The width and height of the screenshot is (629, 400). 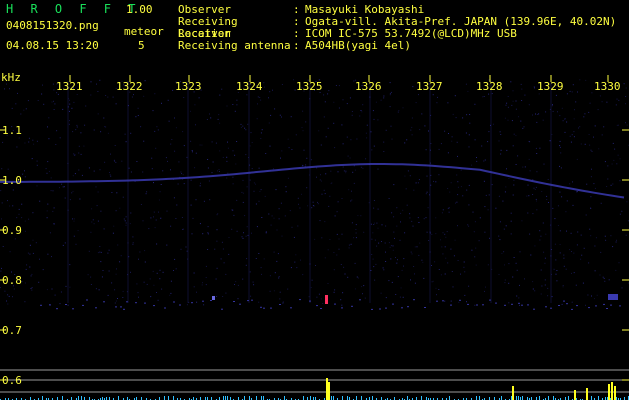 What do you see at coordinates (368, 86) in the screenshot?
I see `time-tick-label: 1326` at bounding box center [368, 86].